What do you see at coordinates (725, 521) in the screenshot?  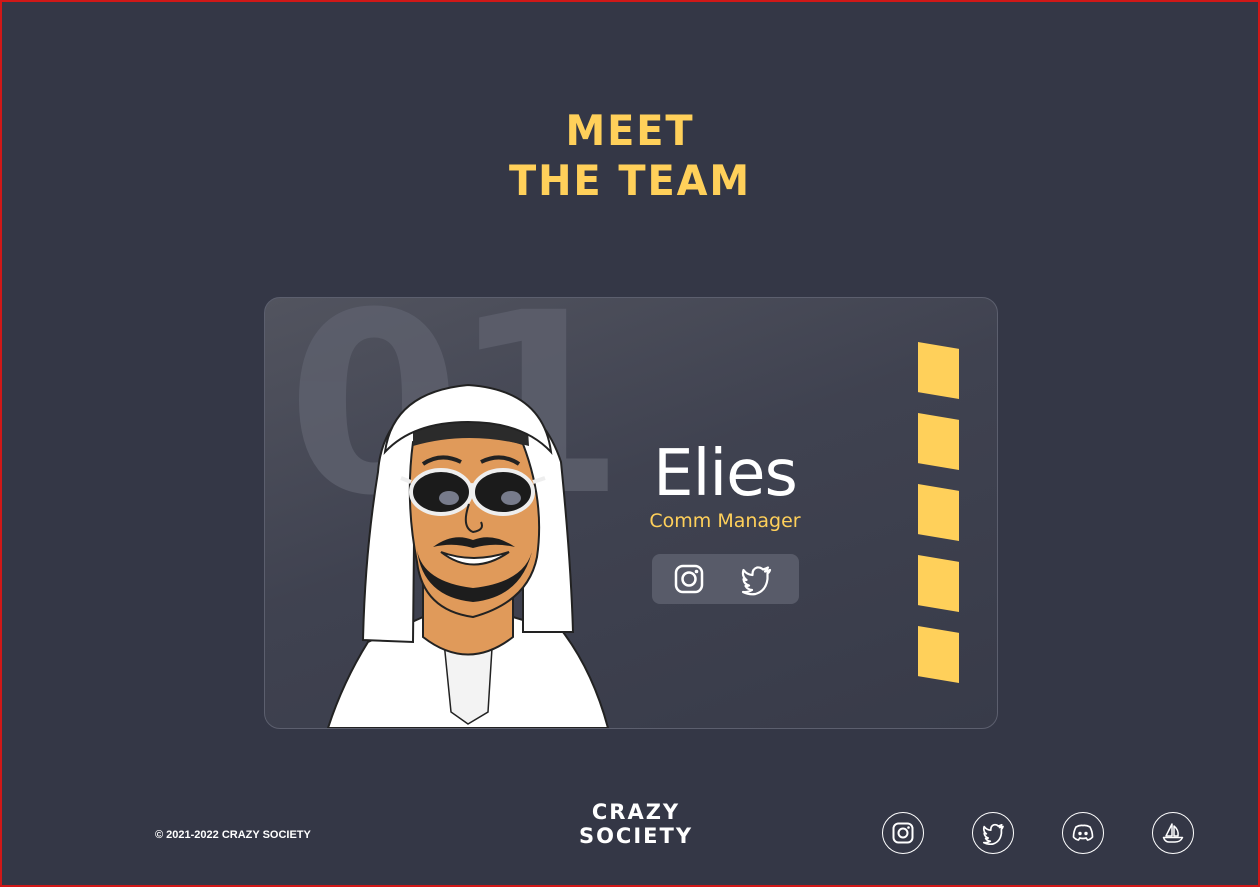 I see `member-role: Comm Manager` at bounding box center [725, 521].